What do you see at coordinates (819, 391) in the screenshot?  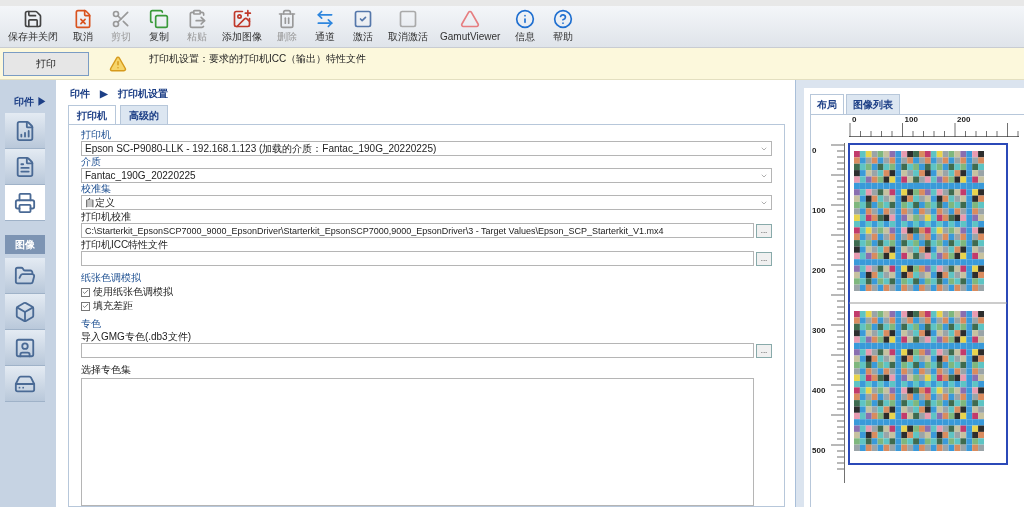 I see `ruler-label: 400` at bounding box center [819, 391].